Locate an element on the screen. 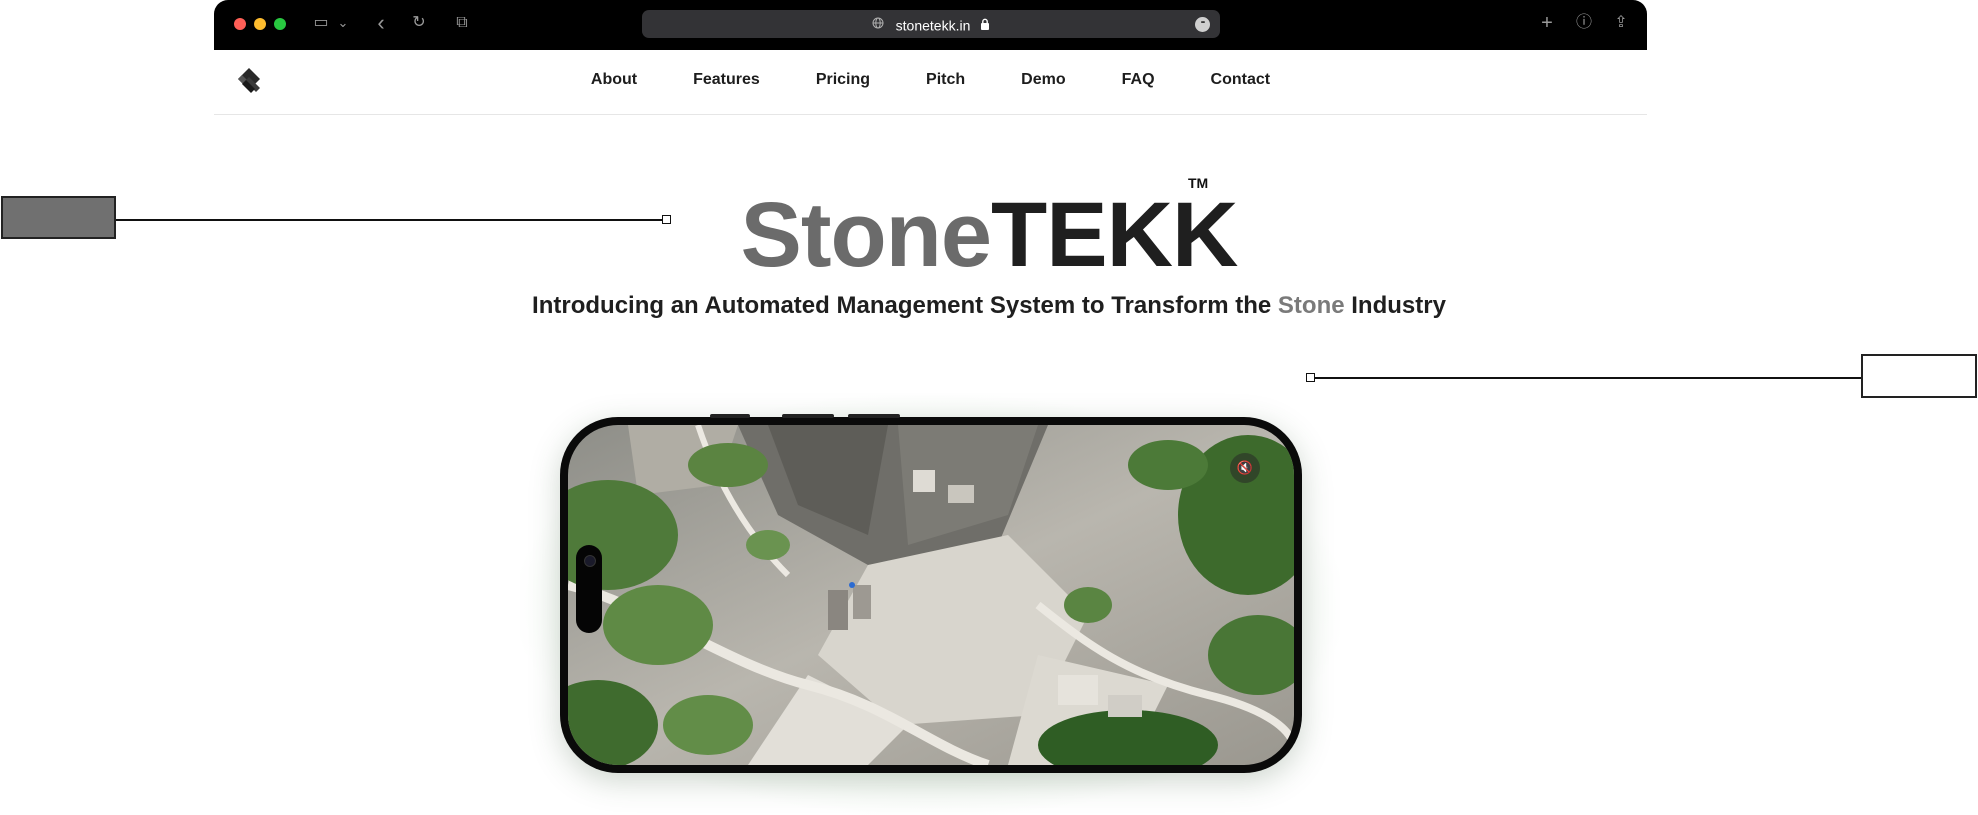 The image size is (1978, 815). speaker-muted-icon: 🔇 is located at coordinates (1245, 468).